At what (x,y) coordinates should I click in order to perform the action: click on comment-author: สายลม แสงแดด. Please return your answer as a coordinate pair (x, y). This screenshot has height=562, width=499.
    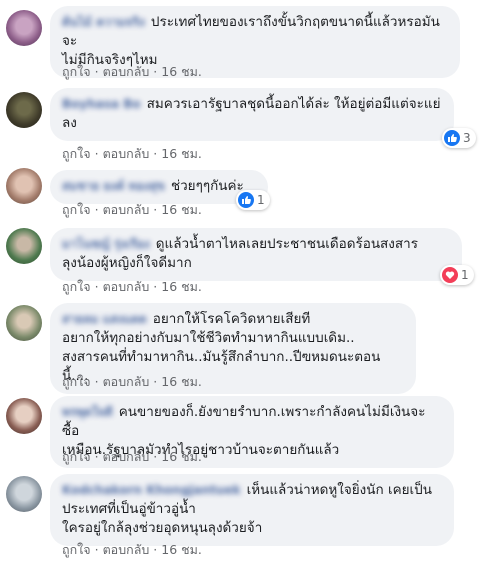
    Looking at the image, I should click on (104, 319).